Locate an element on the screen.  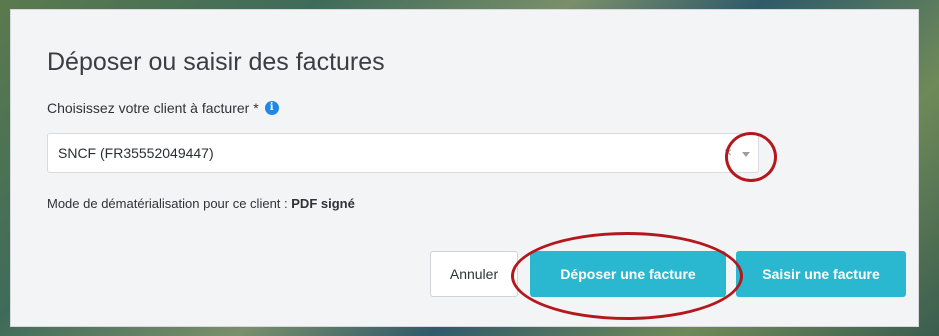
dialog-title: Déposer ou saisir des factures is located at coordinates (216, 62).